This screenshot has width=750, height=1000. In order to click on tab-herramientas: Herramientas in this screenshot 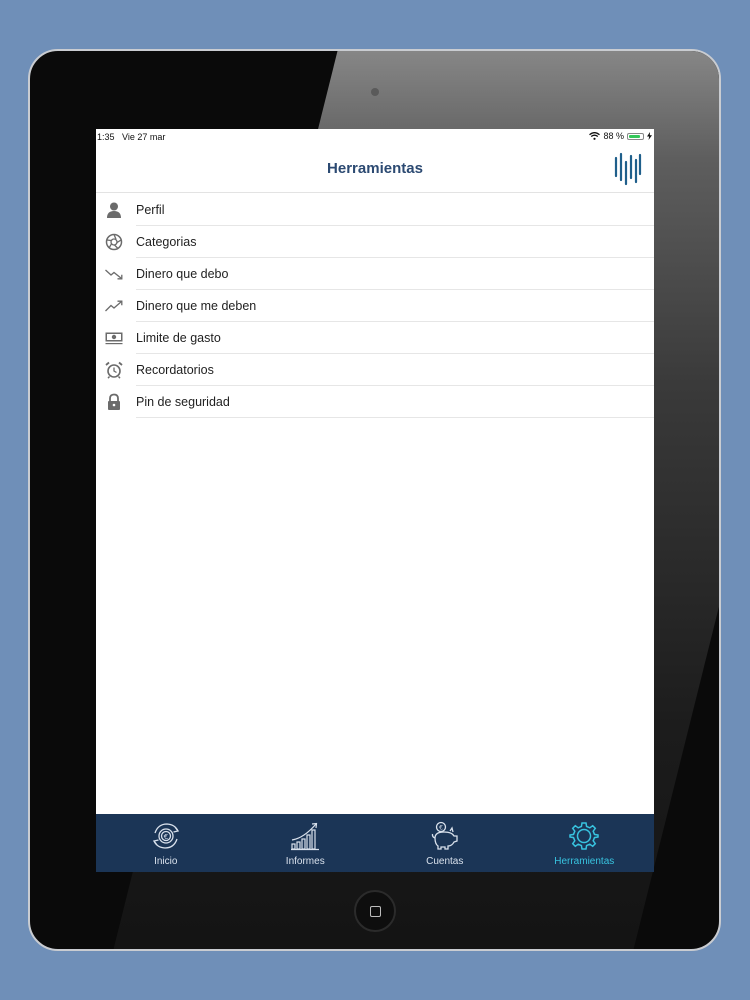, I will do `click(585, 843)`.